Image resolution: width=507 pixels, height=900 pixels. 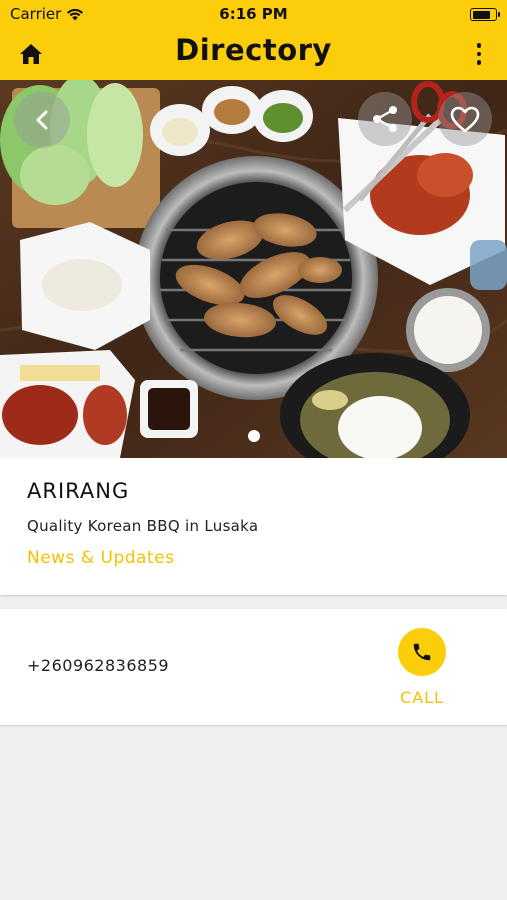 I want to click on status-bar: Carrier 6:16 PM, so click(x=253, y=14).